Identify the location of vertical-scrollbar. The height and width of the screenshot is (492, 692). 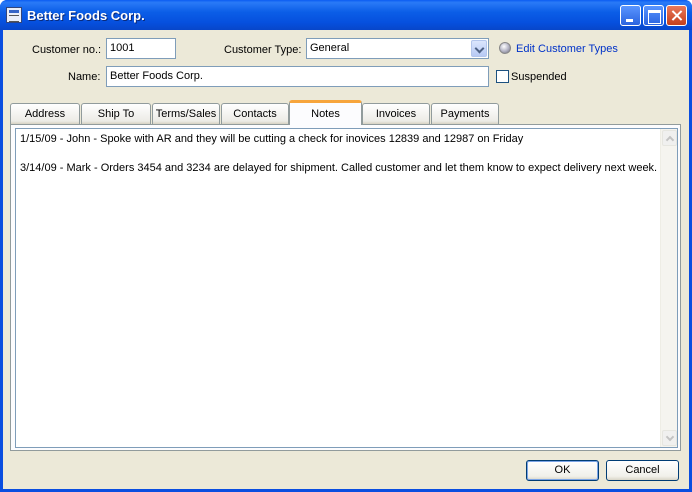
(668, 288).